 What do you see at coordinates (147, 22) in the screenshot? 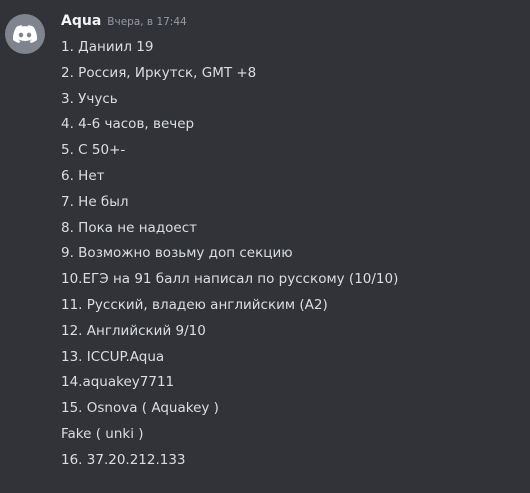
I see `message-timestamp: Вчера, в 17:44` at bounding box center [147, 22].